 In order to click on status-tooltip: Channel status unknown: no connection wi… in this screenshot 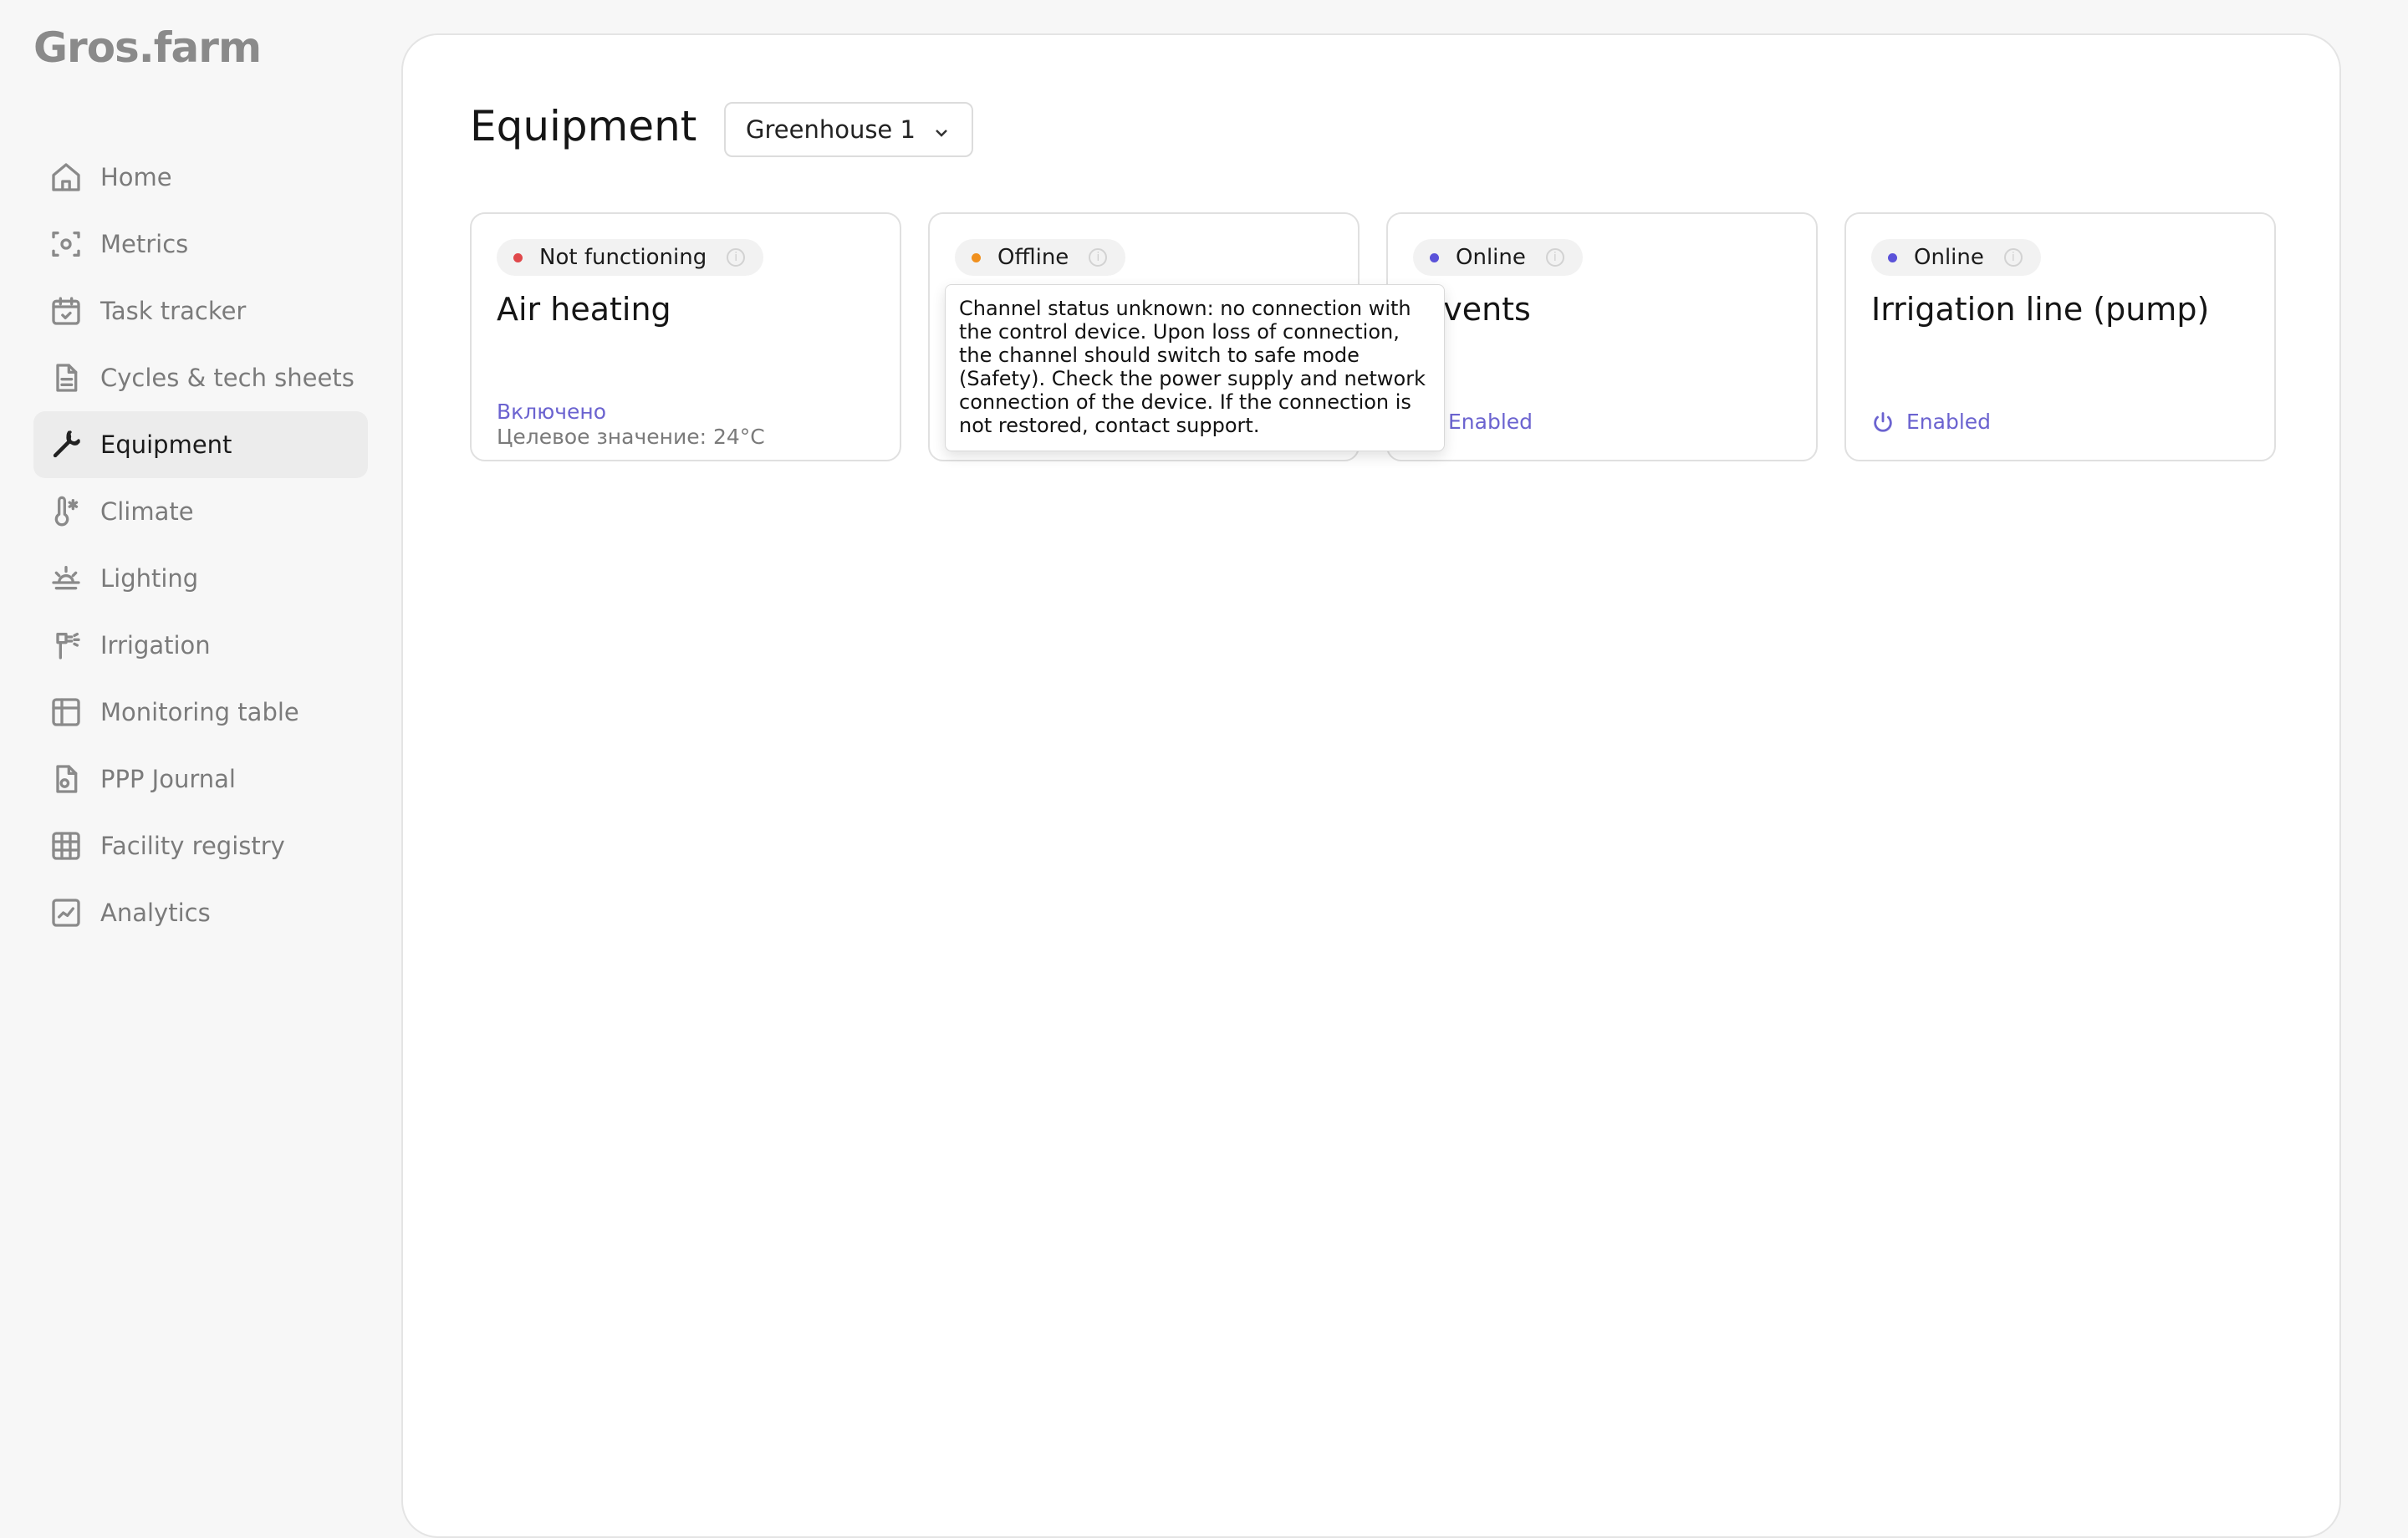, I will do `click(1195, 367)`.